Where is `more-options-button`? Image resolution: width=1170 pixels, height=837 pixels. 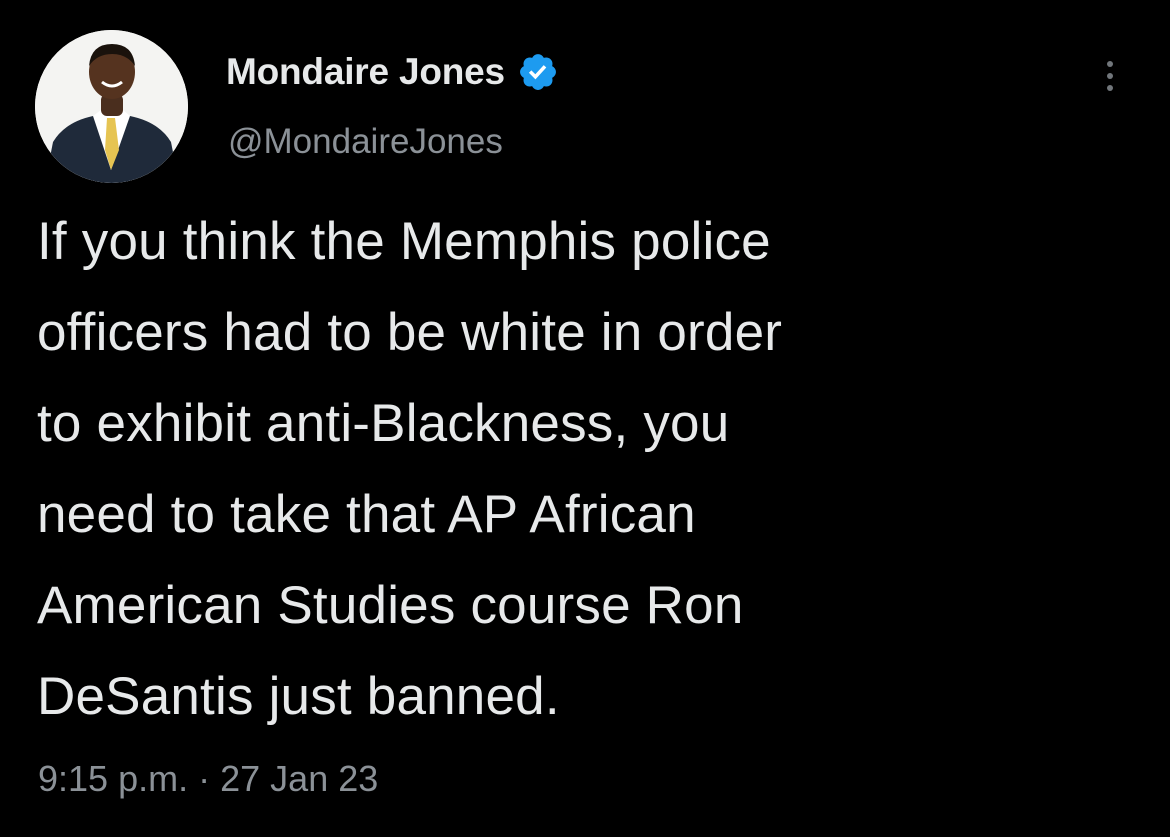
more-options-button is located at coordinates (1110, 76).